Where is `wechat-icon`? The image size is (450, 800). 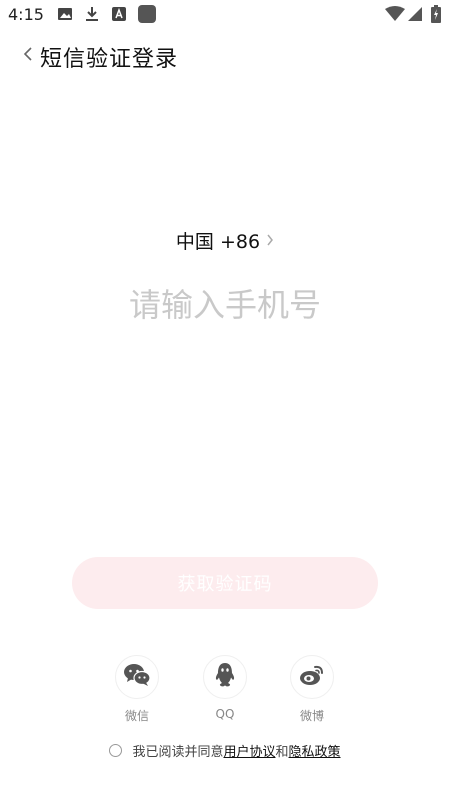 wechat-icon is located at coordinates (137, 677).